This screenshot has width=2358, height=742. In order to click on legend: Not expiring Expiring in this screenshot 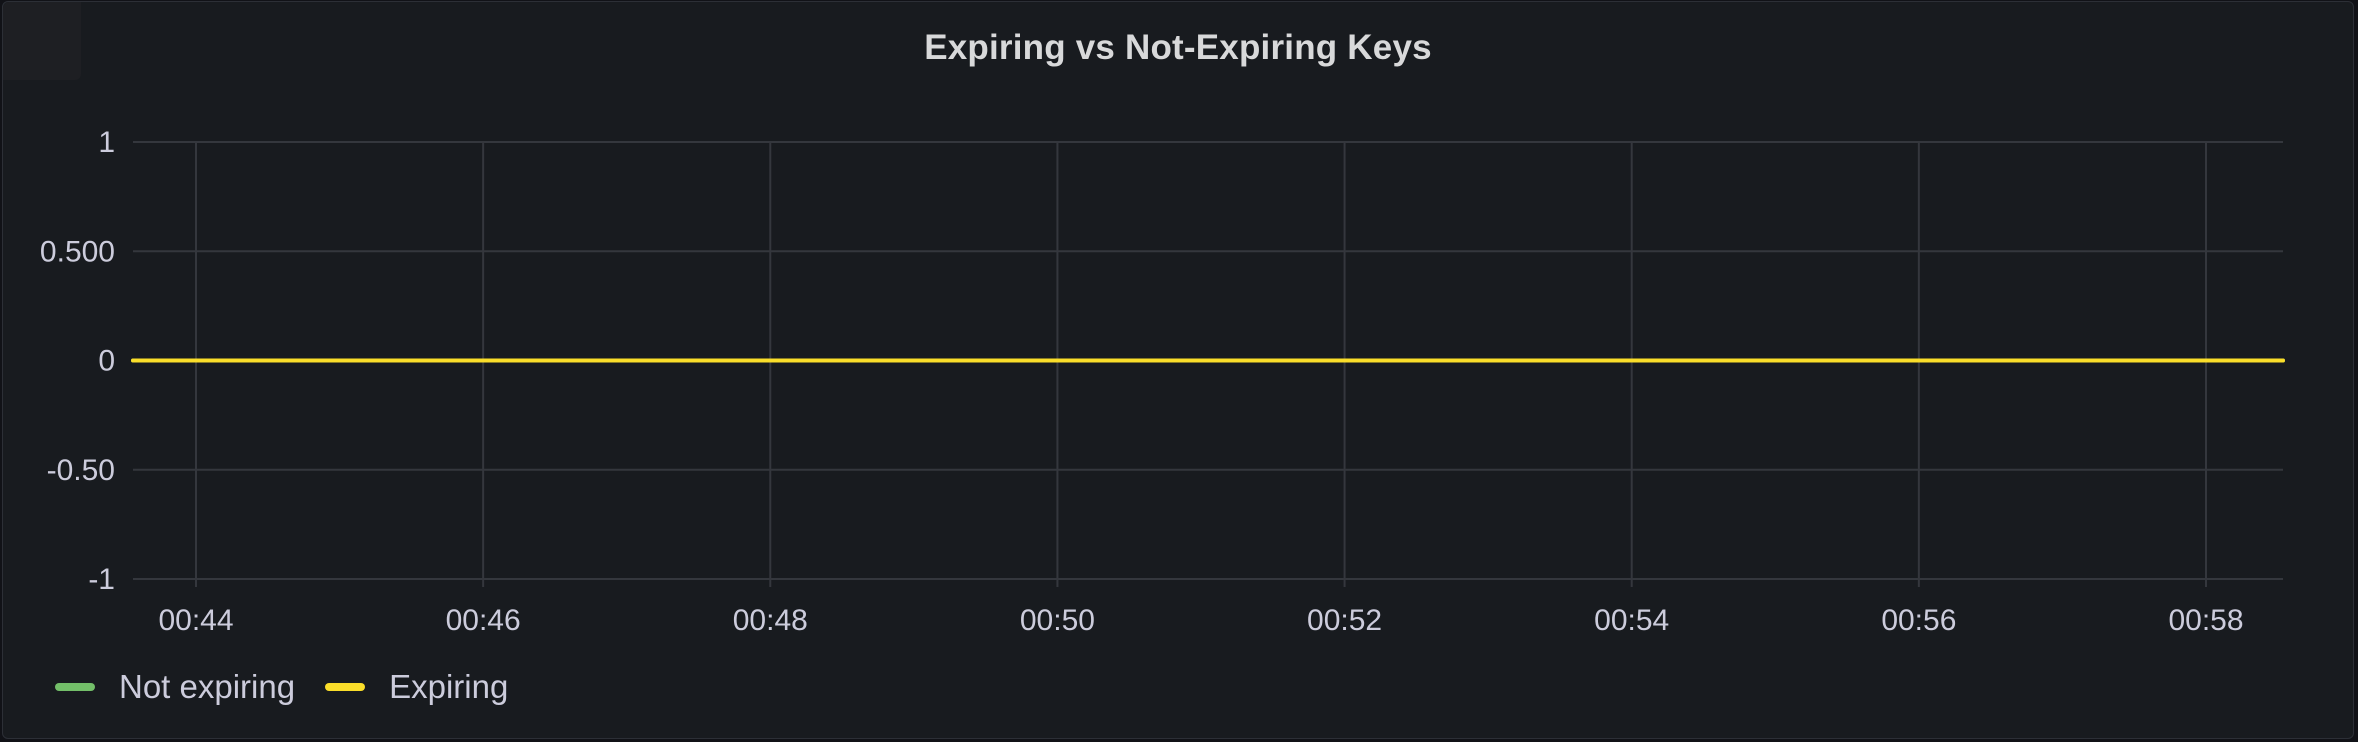, I will do `click(296, 687)`.